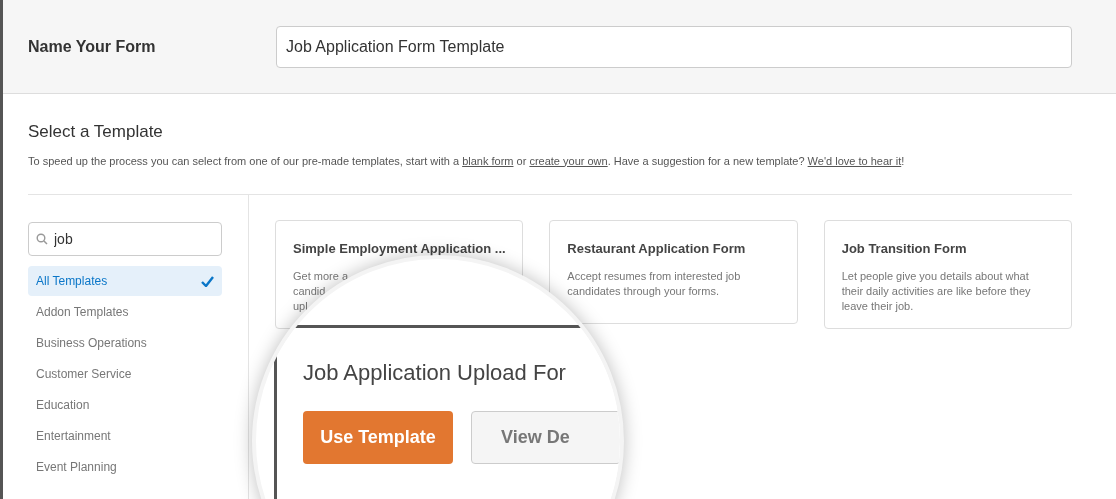 This screenshot has width=1116, height=499. Describe the element at coordinates (674, 46) in the screenshot. I see `form-name-field: Job Application Form Template` at that location.